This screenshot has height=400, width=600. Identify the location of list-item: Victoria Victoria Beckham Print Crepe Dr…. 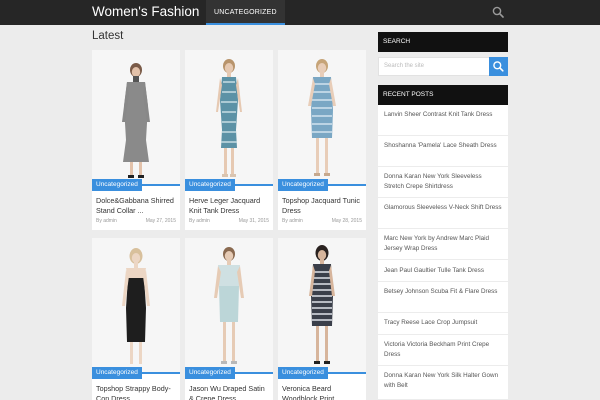
(443, 350).